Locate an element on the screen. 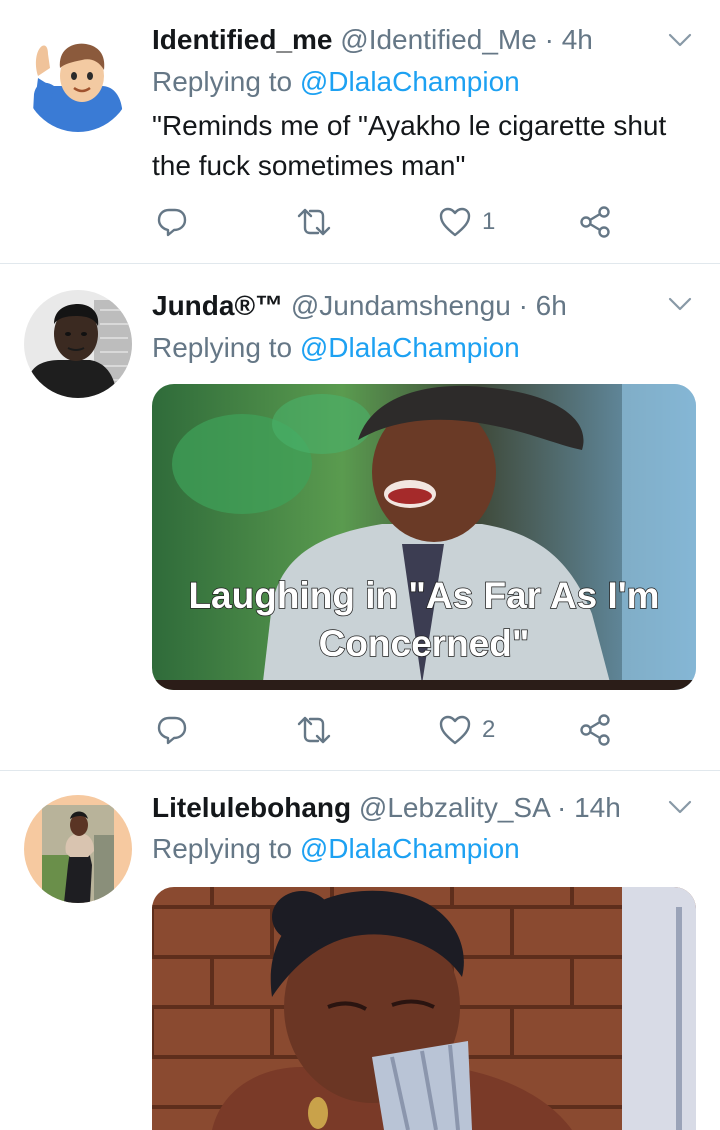 This screenshot has width=720, height=1130. display-name: Identified_me is located at coordinates (242, 39).